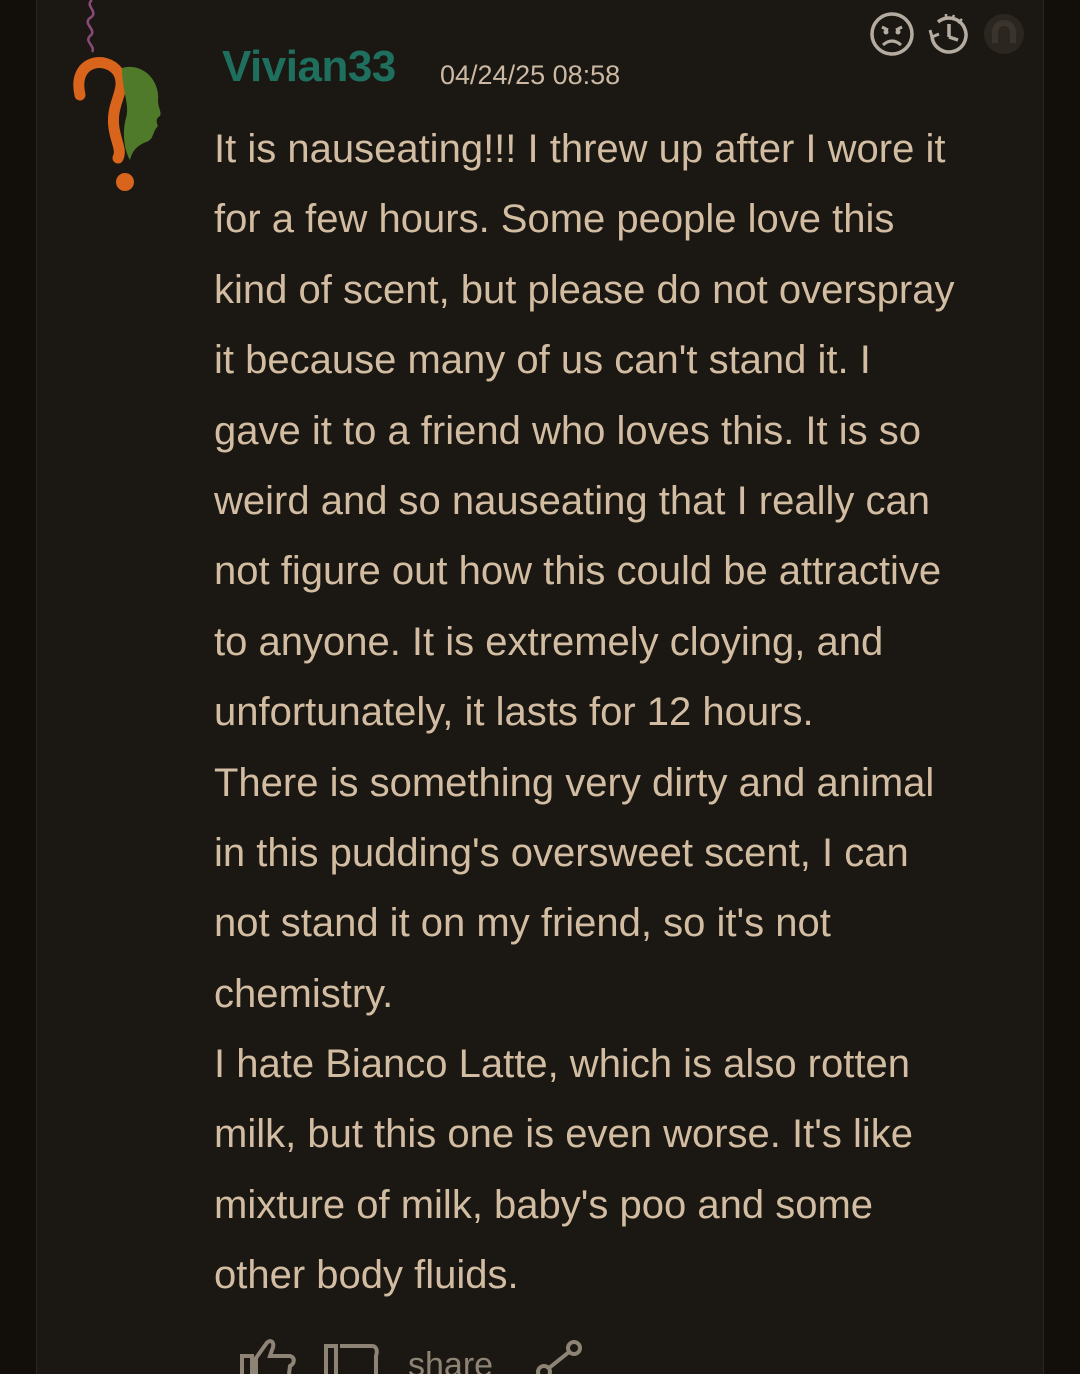  I want to click on comment-icon, so click(352, 1355).